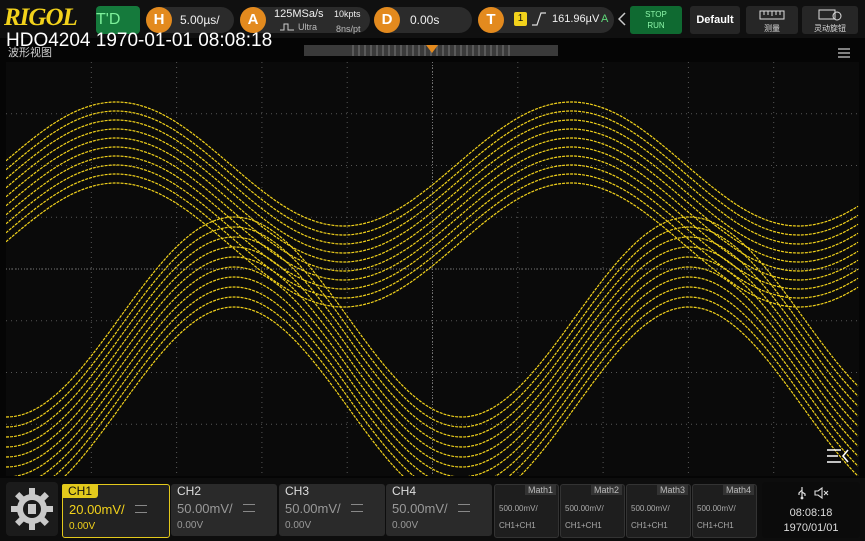 This screenshot has height=541, width=865. Describe the element at coordinates (772, 15) in the screenshot. I see `ruler-icon` at that location.